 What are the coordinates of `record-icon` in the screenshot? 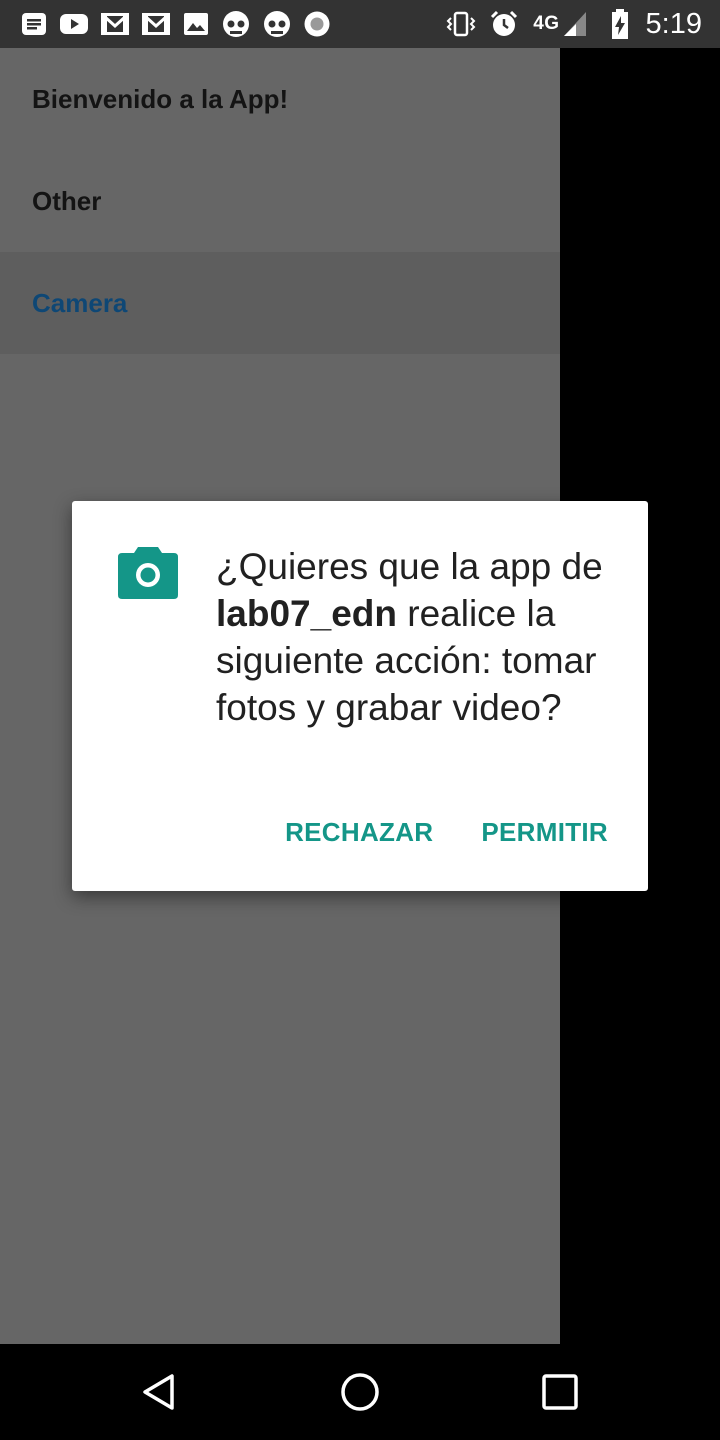 It's located at (317, 24).